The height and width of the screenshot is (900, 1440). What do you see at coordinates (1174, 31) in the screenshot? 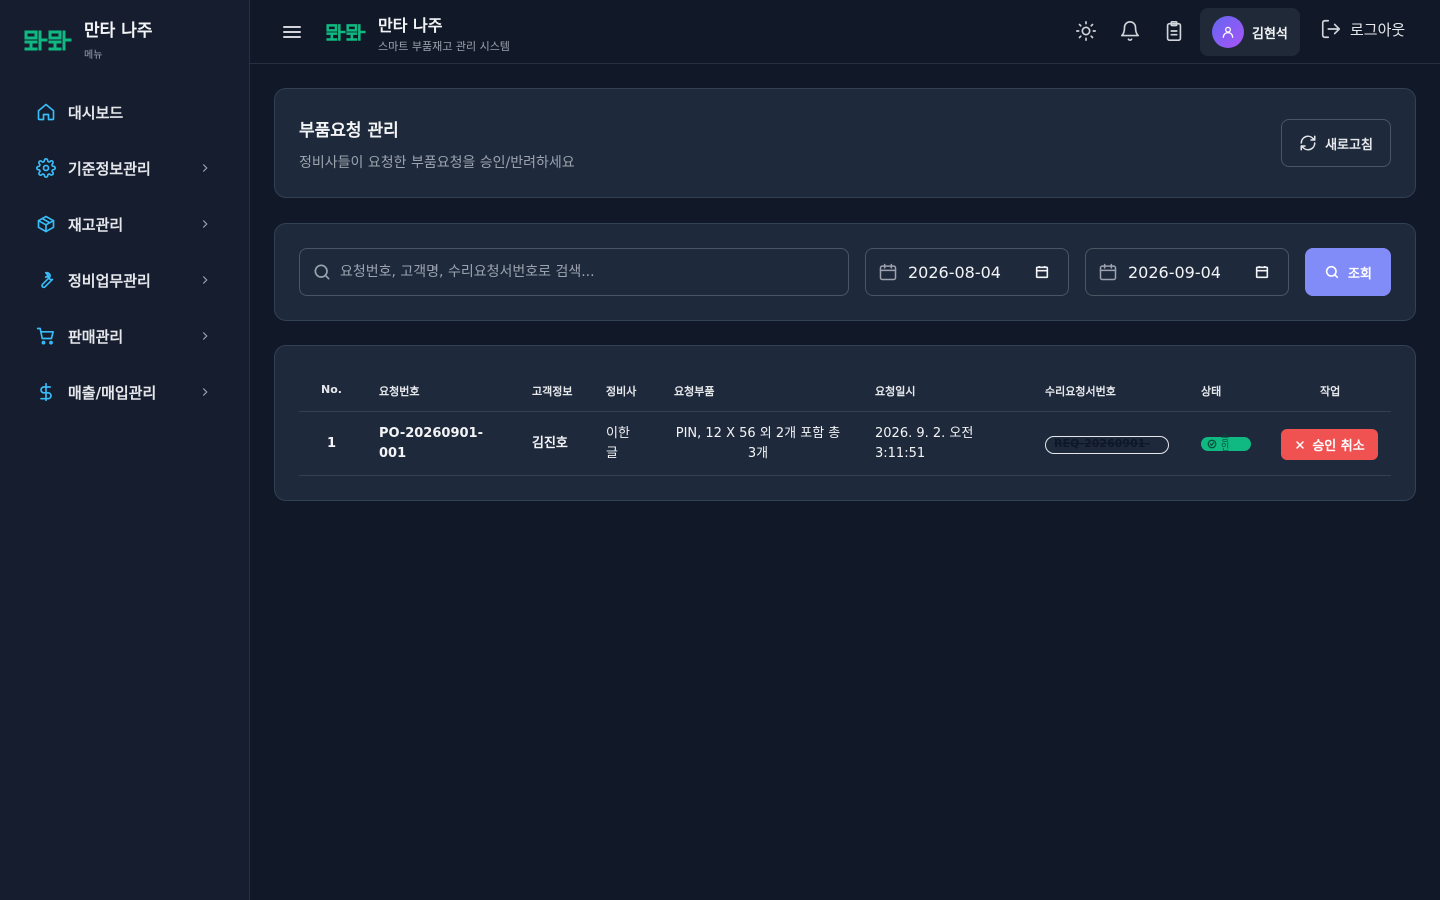
I see `clipboard-icon` at bounding box center [1174, 31].